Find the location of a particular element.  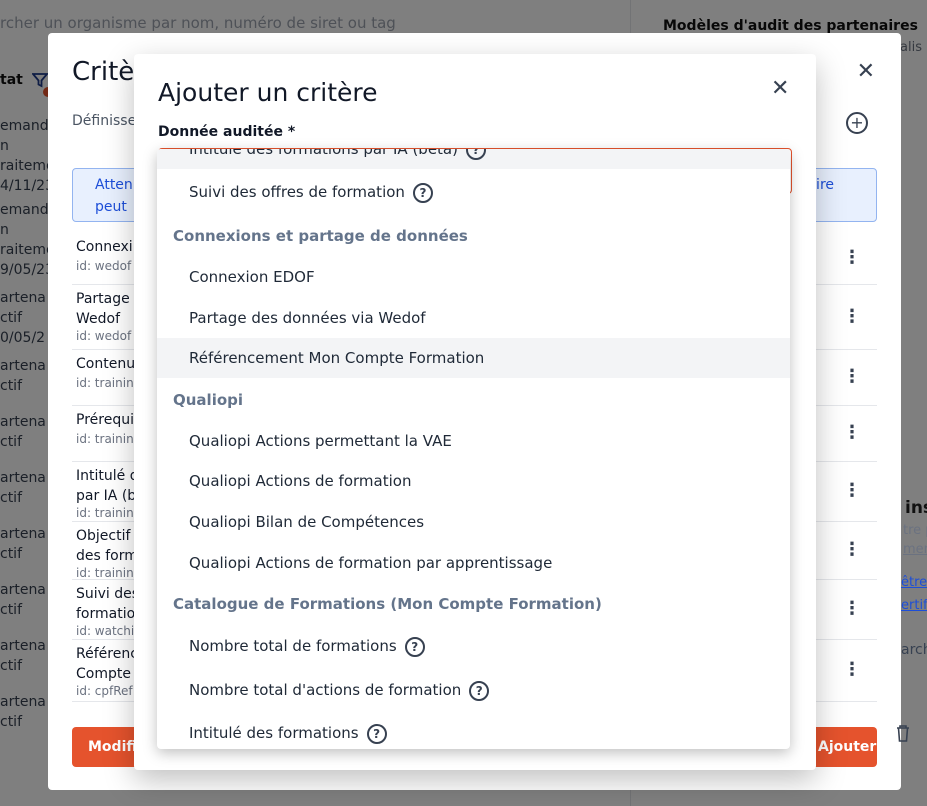

peek-link: ertifi is located at coordinates (914, 605).